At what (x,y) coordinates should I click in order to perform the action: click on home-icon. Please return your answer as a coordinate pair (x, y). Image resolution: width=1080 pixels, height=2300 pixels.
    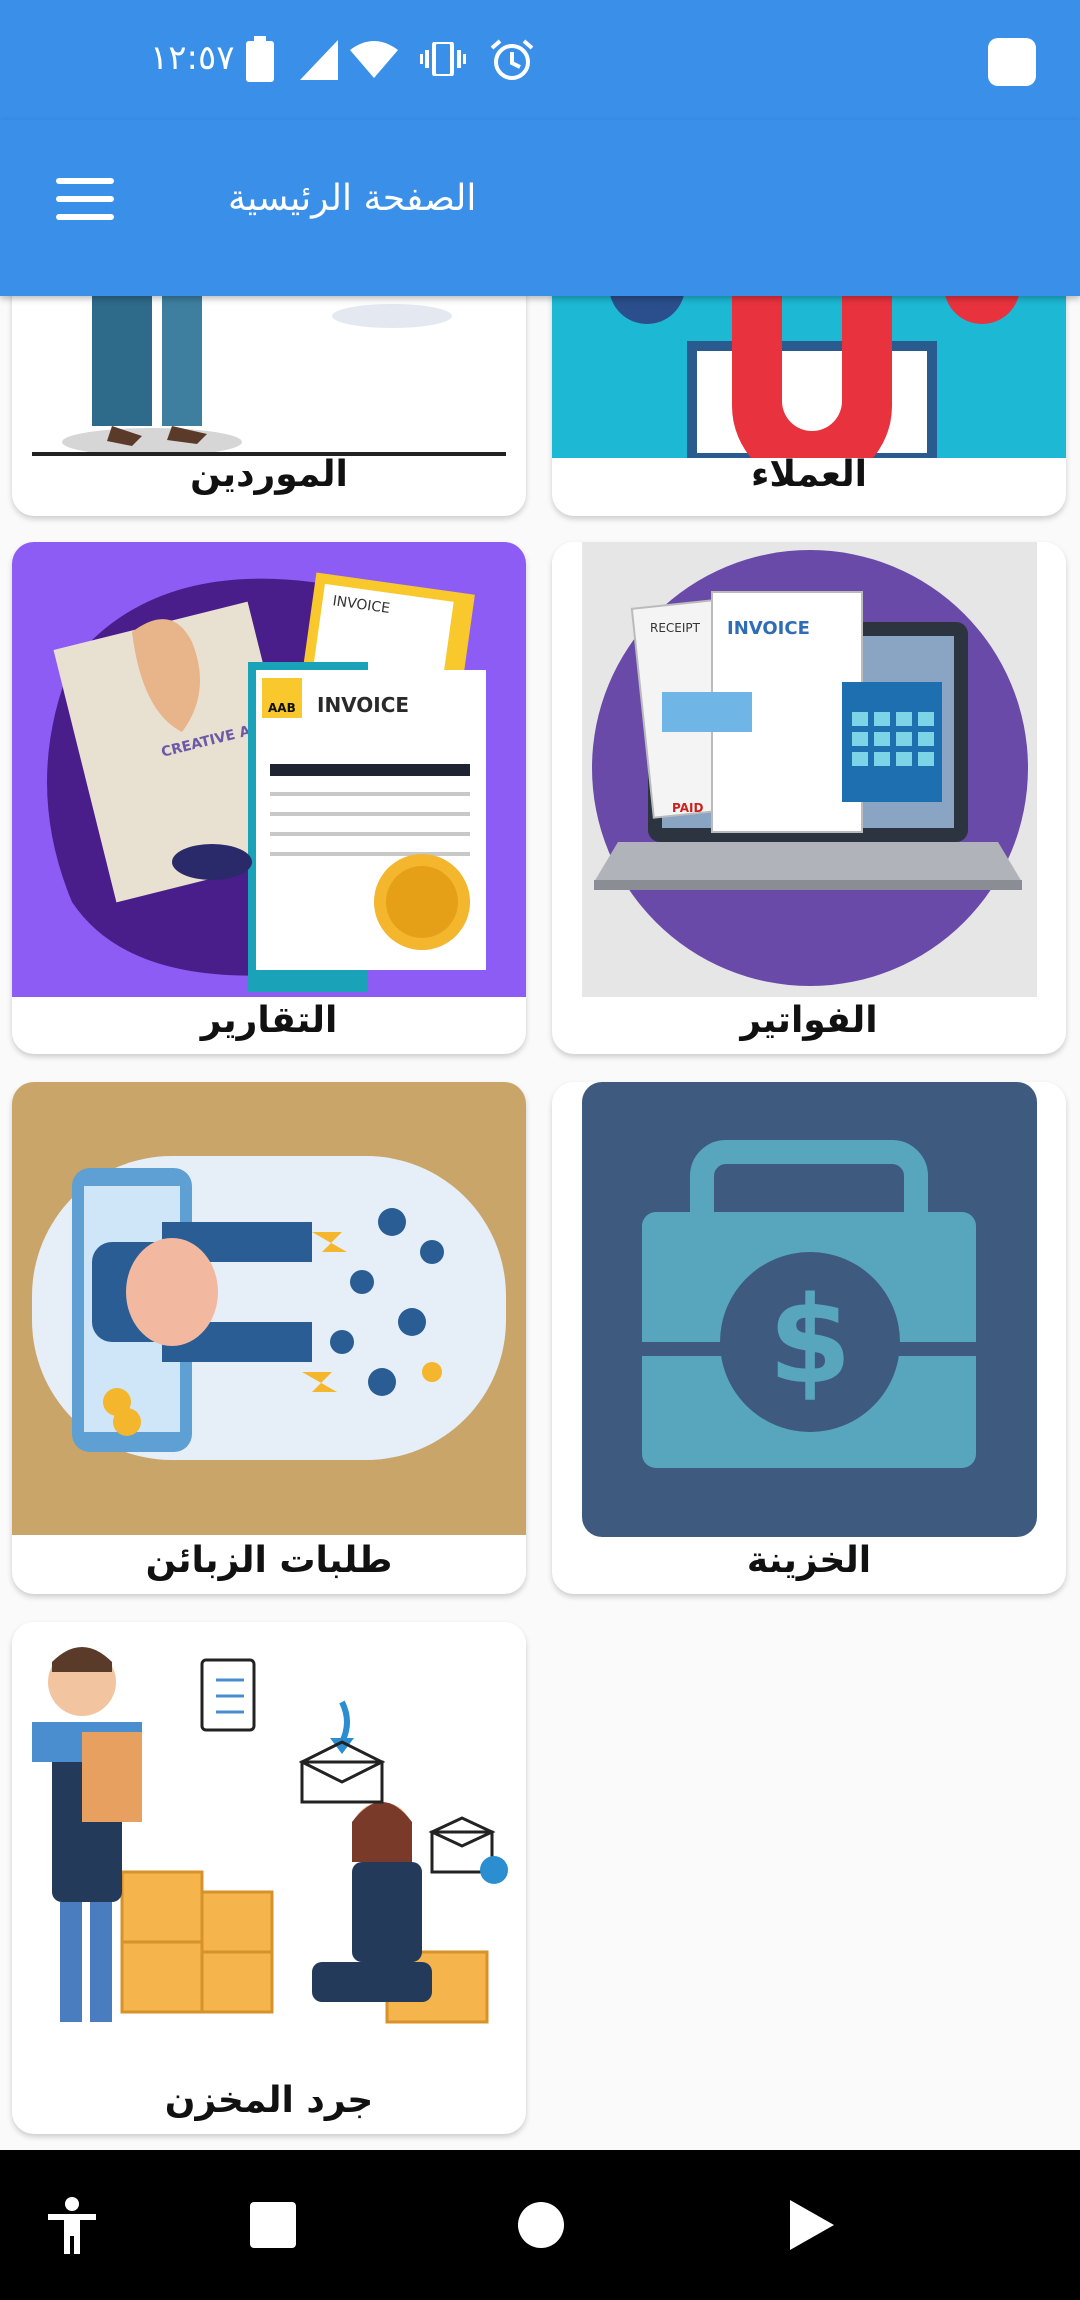
    Looking at the image, I should click on (541, 2225).